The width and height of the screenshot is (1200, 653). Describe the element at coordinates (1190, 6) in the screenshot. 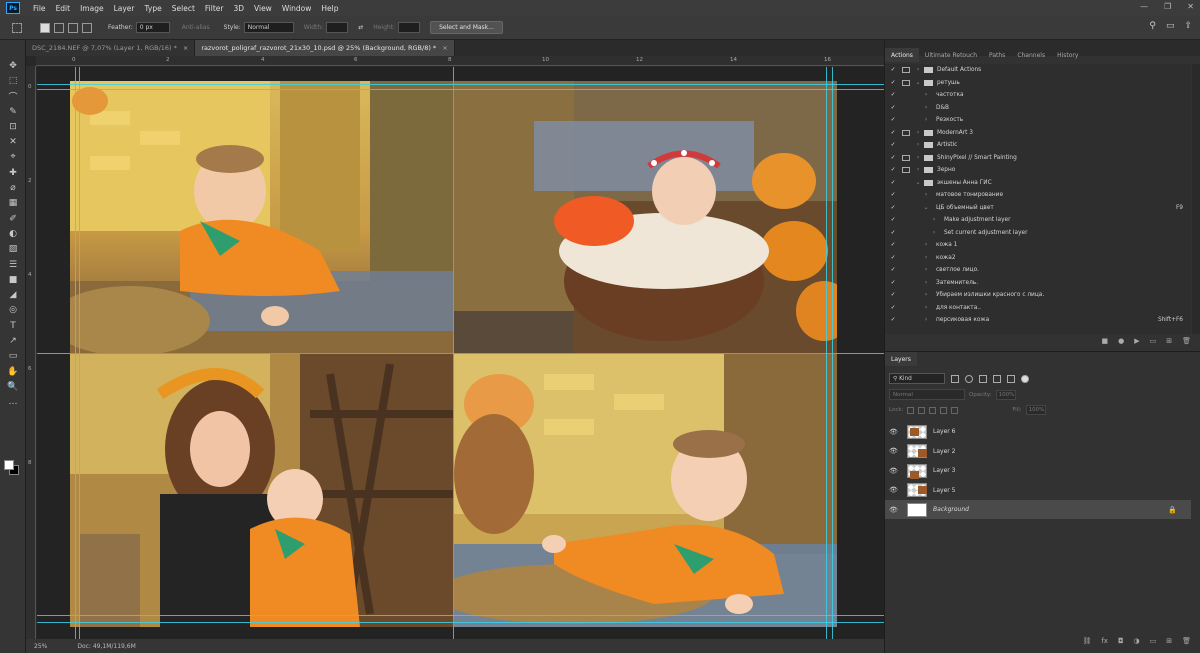

I see `close-icon: ✕` at that location.